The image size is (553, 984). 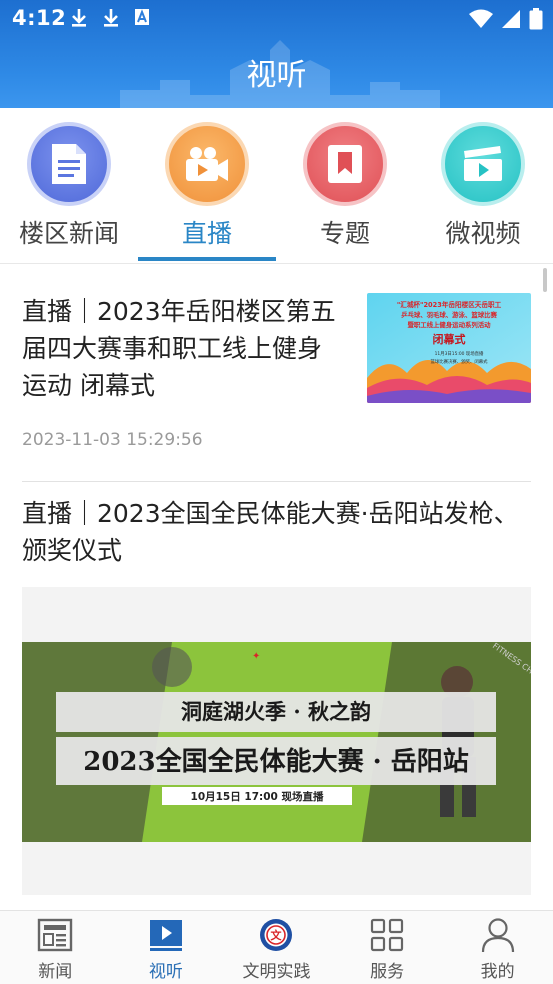 What do you see at coordinates (55, 935) in the screenshot?
I see `newspaper-icon` at bounding box center [55, 935].